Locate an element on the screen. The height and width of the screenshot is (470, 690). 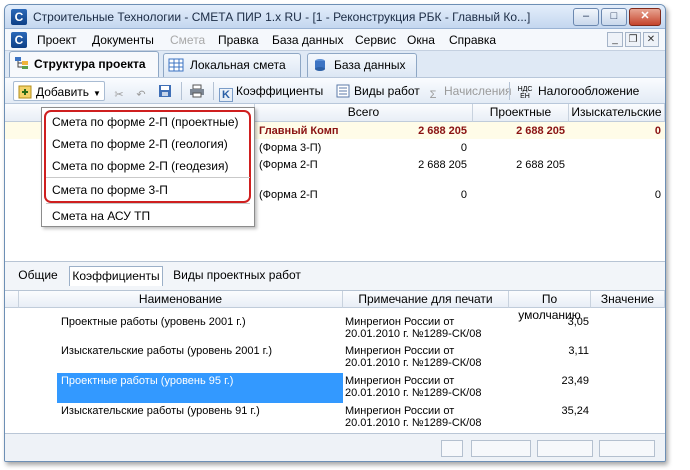
chevron-down-icon: ▼ is located at coordinates (97, 93).